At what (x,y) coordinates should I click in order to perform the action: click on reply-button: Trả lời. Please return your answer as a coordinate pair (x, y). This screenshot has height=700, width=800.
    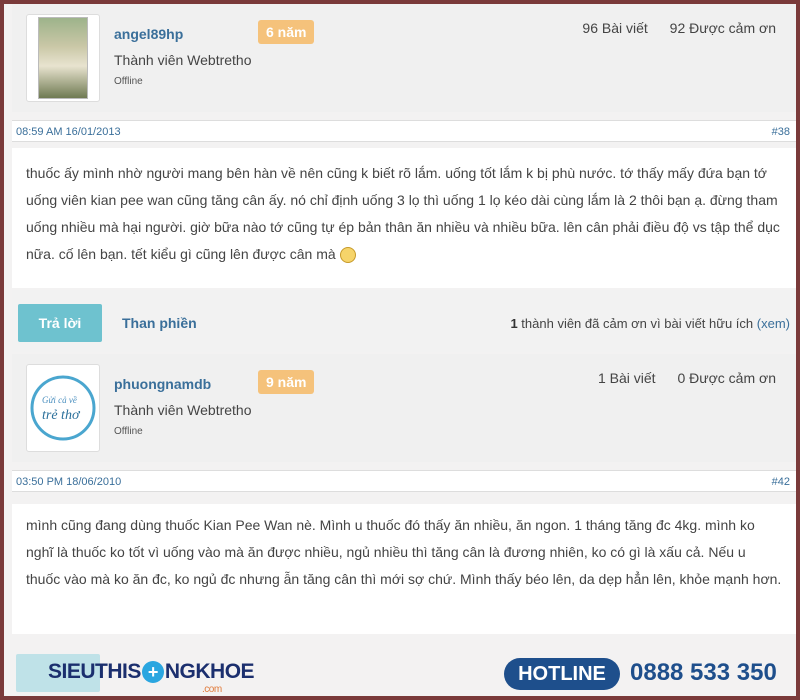
    Looking at the image, I should click on (60, 323).